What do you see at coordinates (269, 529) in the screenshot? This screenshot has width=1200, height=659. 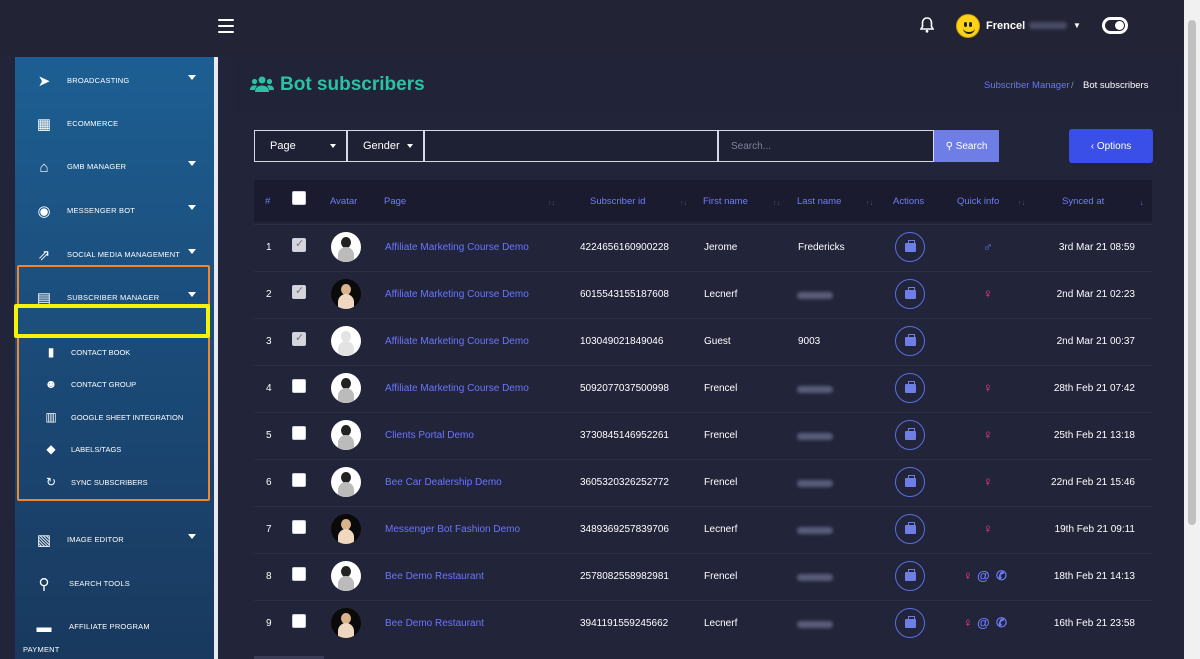 I see `row-number: 7` at bounding box center [269, 529].